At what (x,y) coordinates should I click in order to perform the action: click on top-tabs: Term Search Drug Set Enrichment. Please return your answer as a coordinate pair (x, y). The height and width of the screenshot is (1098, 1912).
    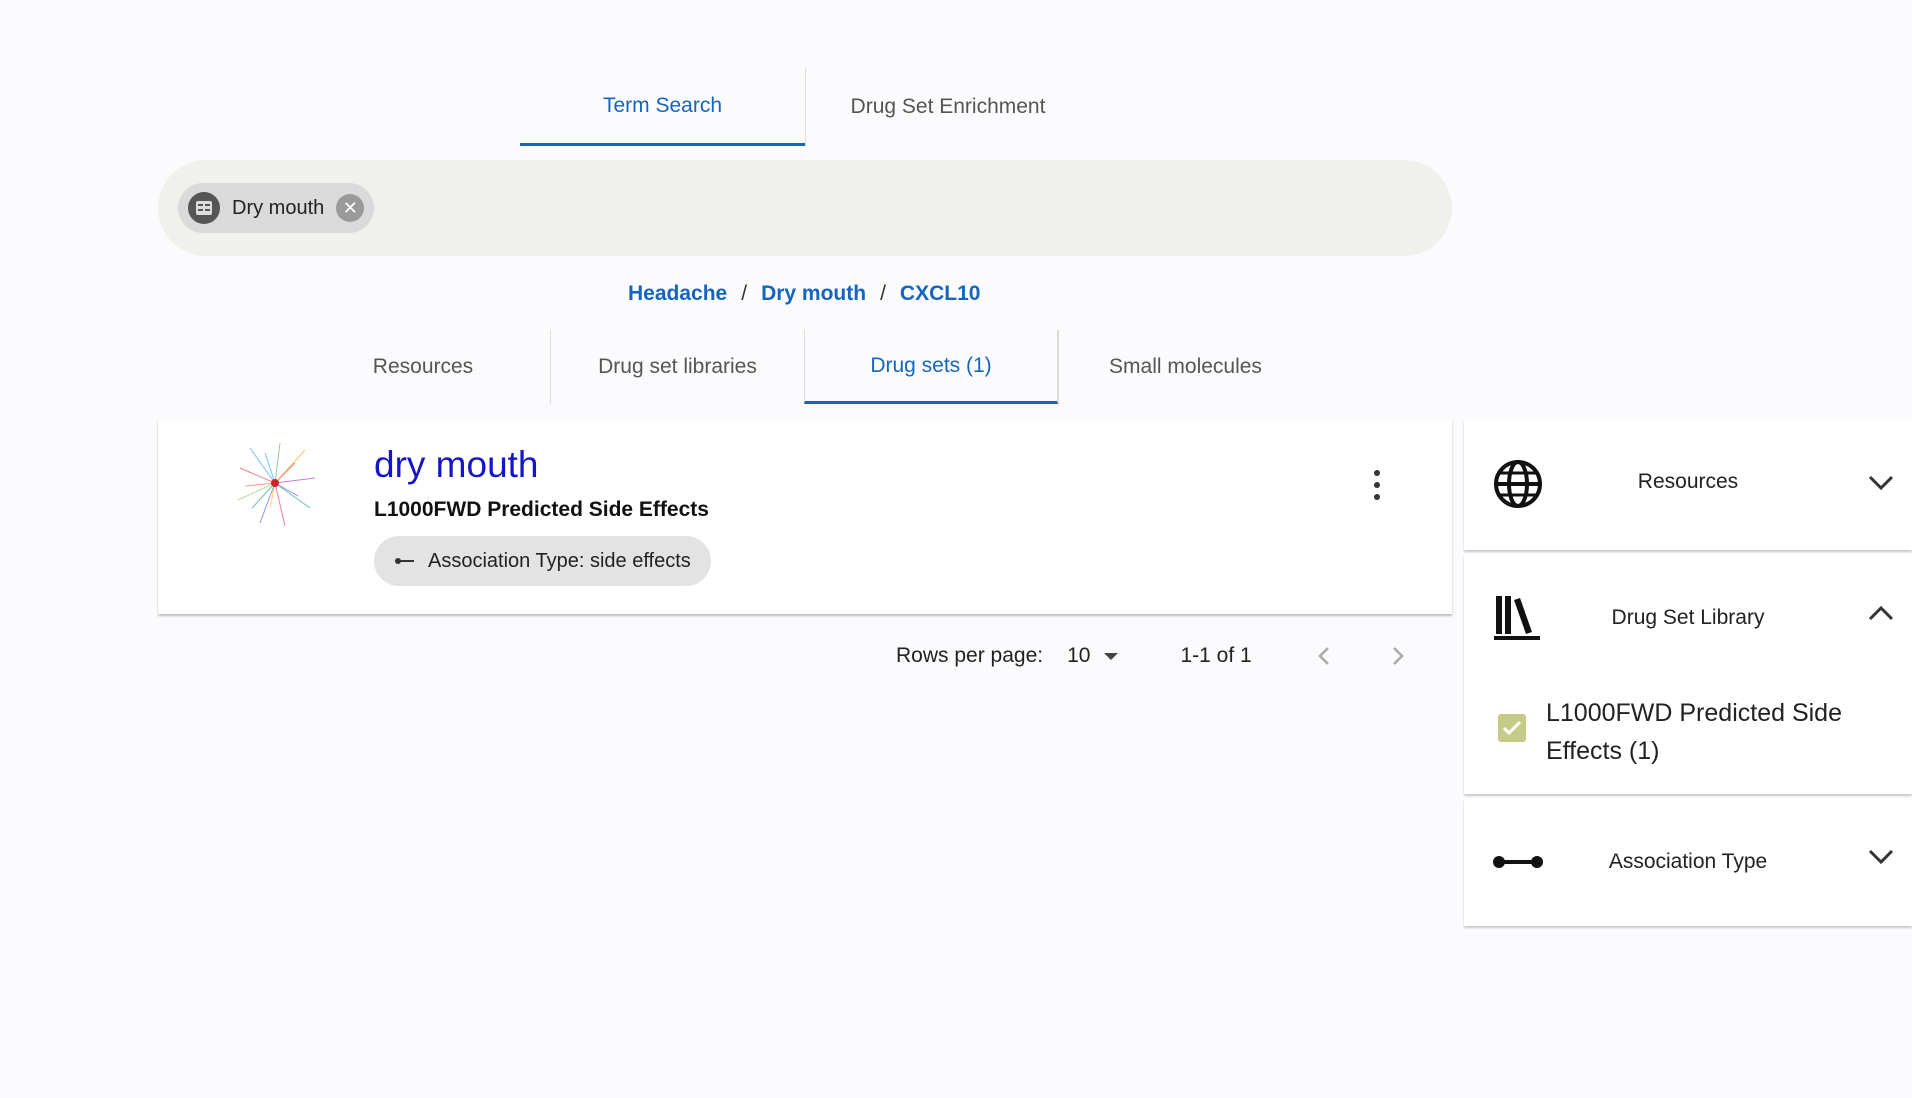
    Looking at the image, I should click on (805, 107).